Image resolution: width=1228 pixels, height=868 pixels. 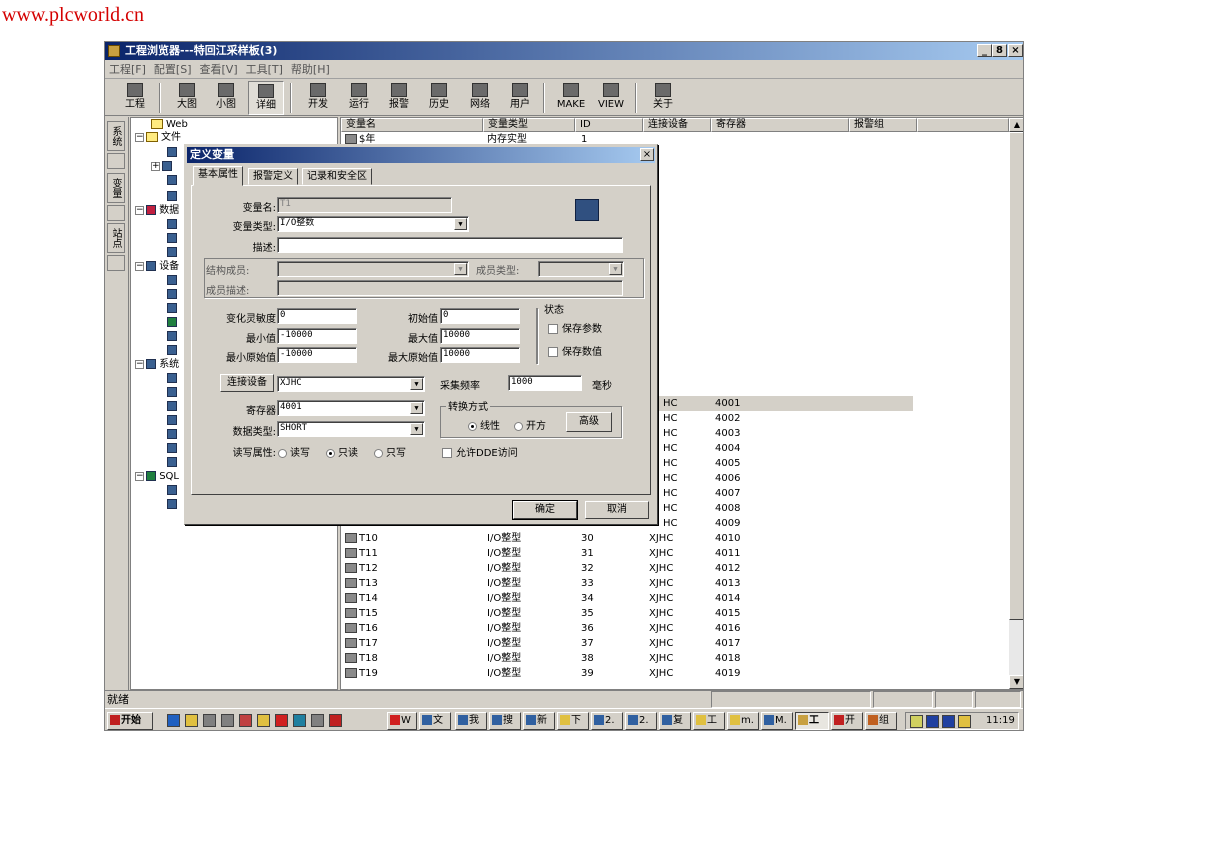 What do you see at coordinates (161, 167) in the screenshot?
I see `tree-leaf: +` at bounding box center [161, 167].